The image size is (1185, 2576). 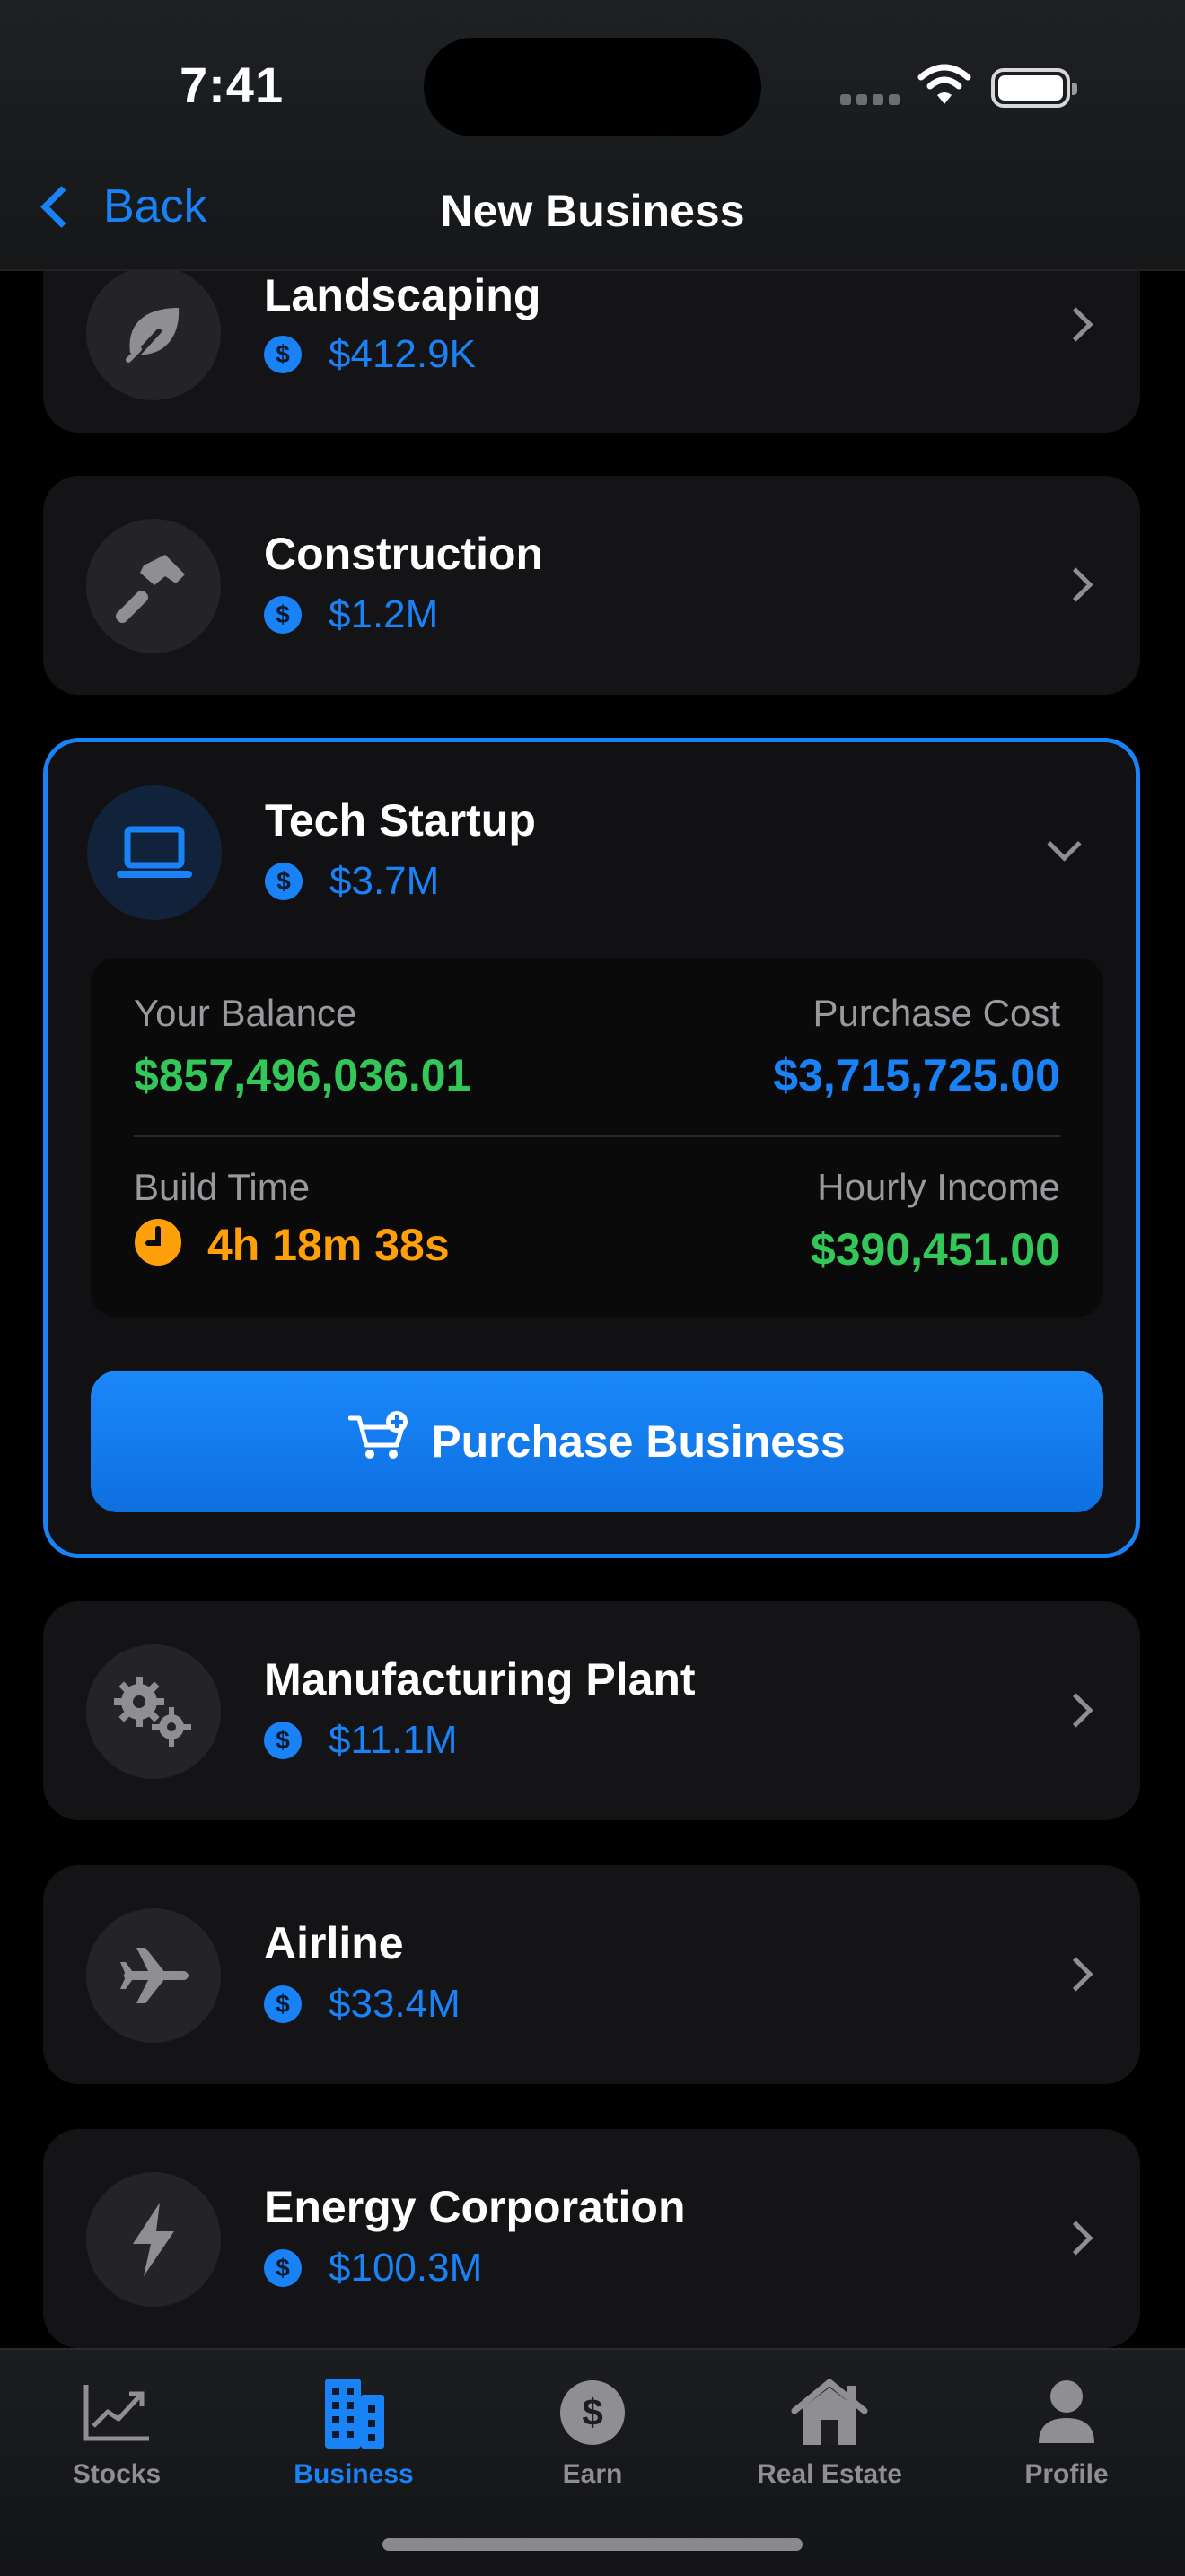 I want to click on business-name: Energy Corporation, so click(x=475, y=2207).